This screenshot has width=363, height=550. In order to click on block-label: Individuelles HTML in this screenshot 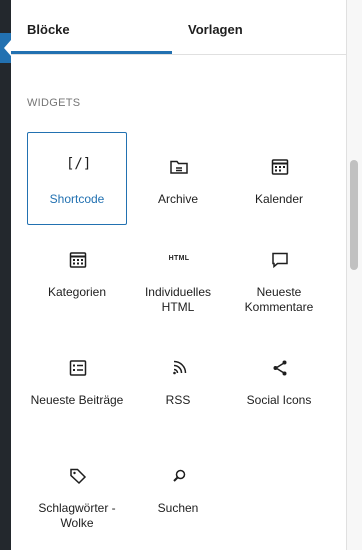, I will do `click(178, 299)`.